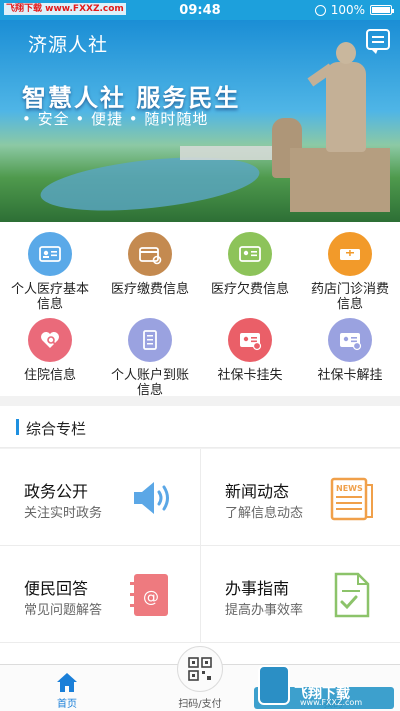  I want to click on card-title: 政务公开, so click(56, 491).